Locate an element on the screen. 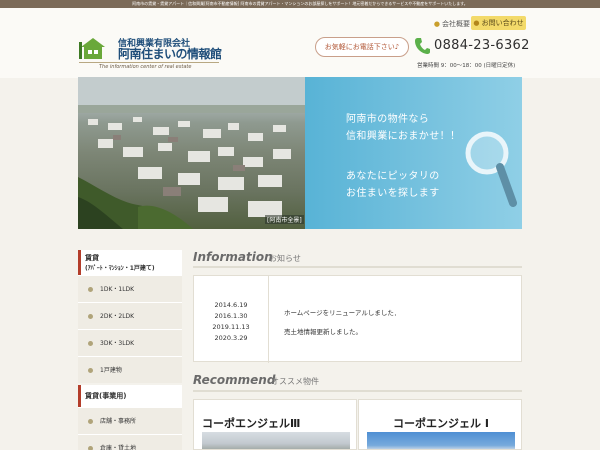 The height and width of the screenshot is (450, 600). information-title: Information is located at coordinates (233, 257).